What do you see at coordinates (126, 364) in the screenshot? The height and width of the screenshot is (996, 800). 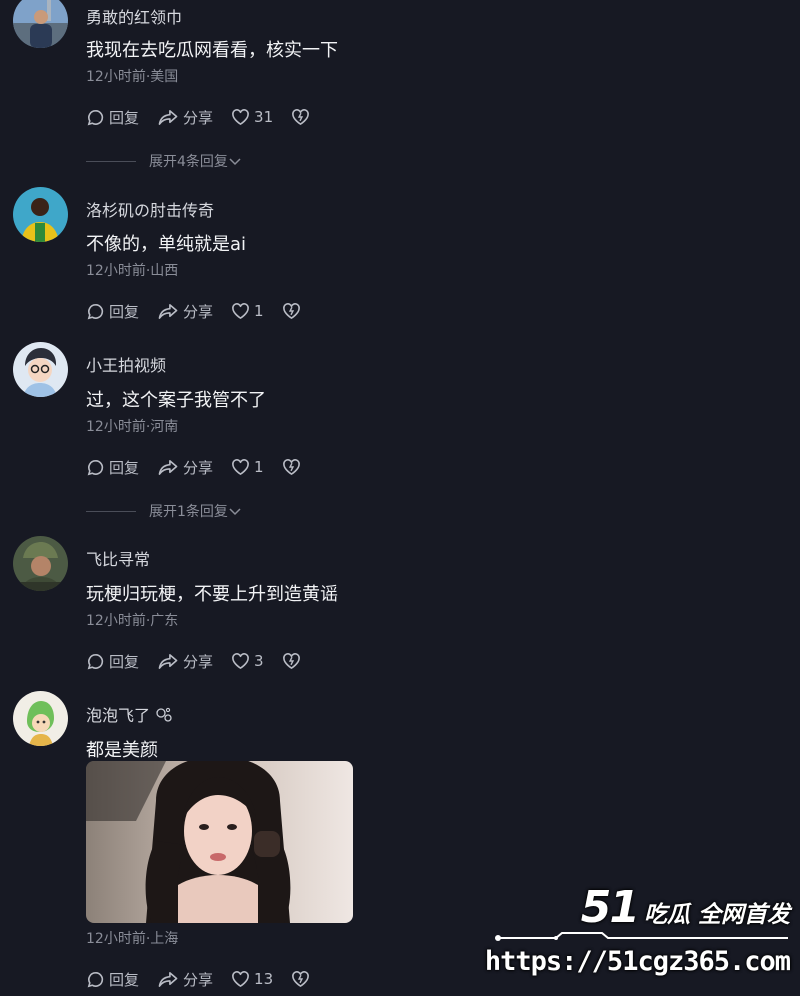 I see `username: 小王拍视频` at bounding box center [126, 364].